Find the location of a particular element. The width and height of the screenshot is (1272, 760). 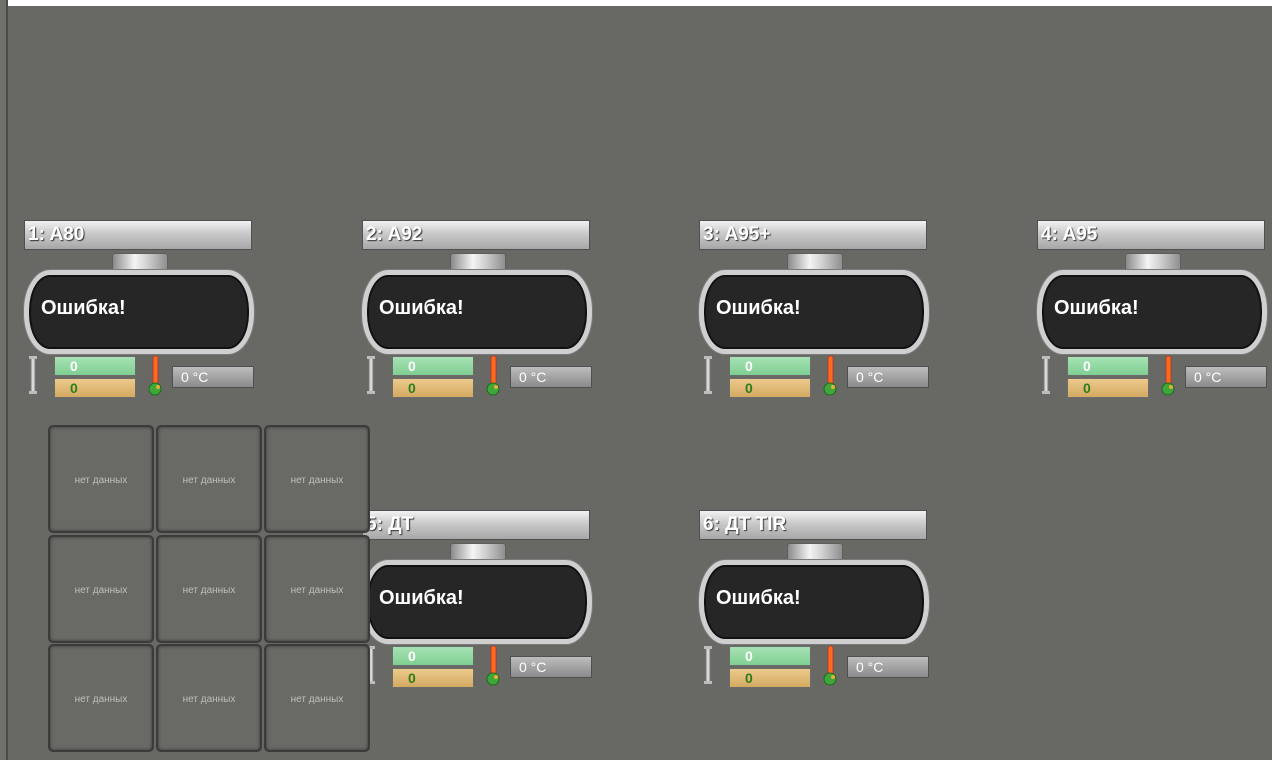

tank-2: 2: A92 Ошибка! 0 0 0 °C is located at coordinates (478, 310).